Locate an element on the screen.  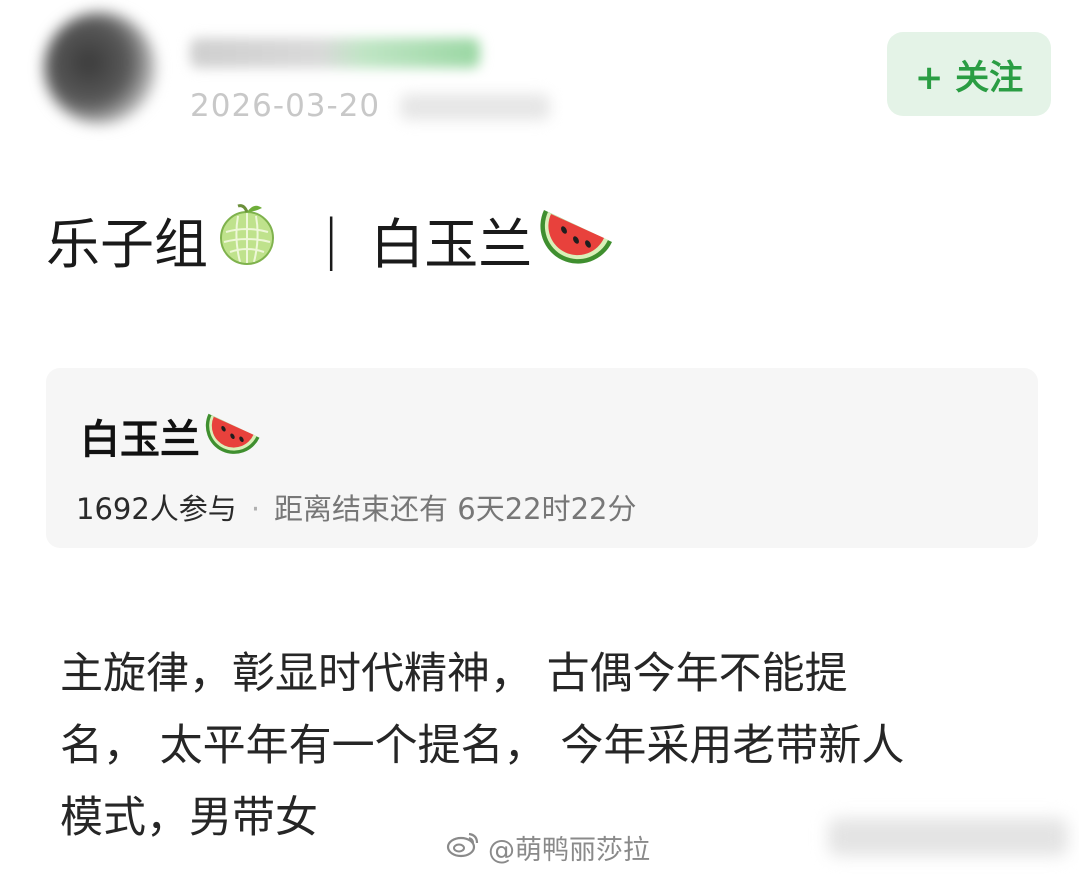
post-title: 乐子组 | 白玉兰 is located at coordinates (332, 239).